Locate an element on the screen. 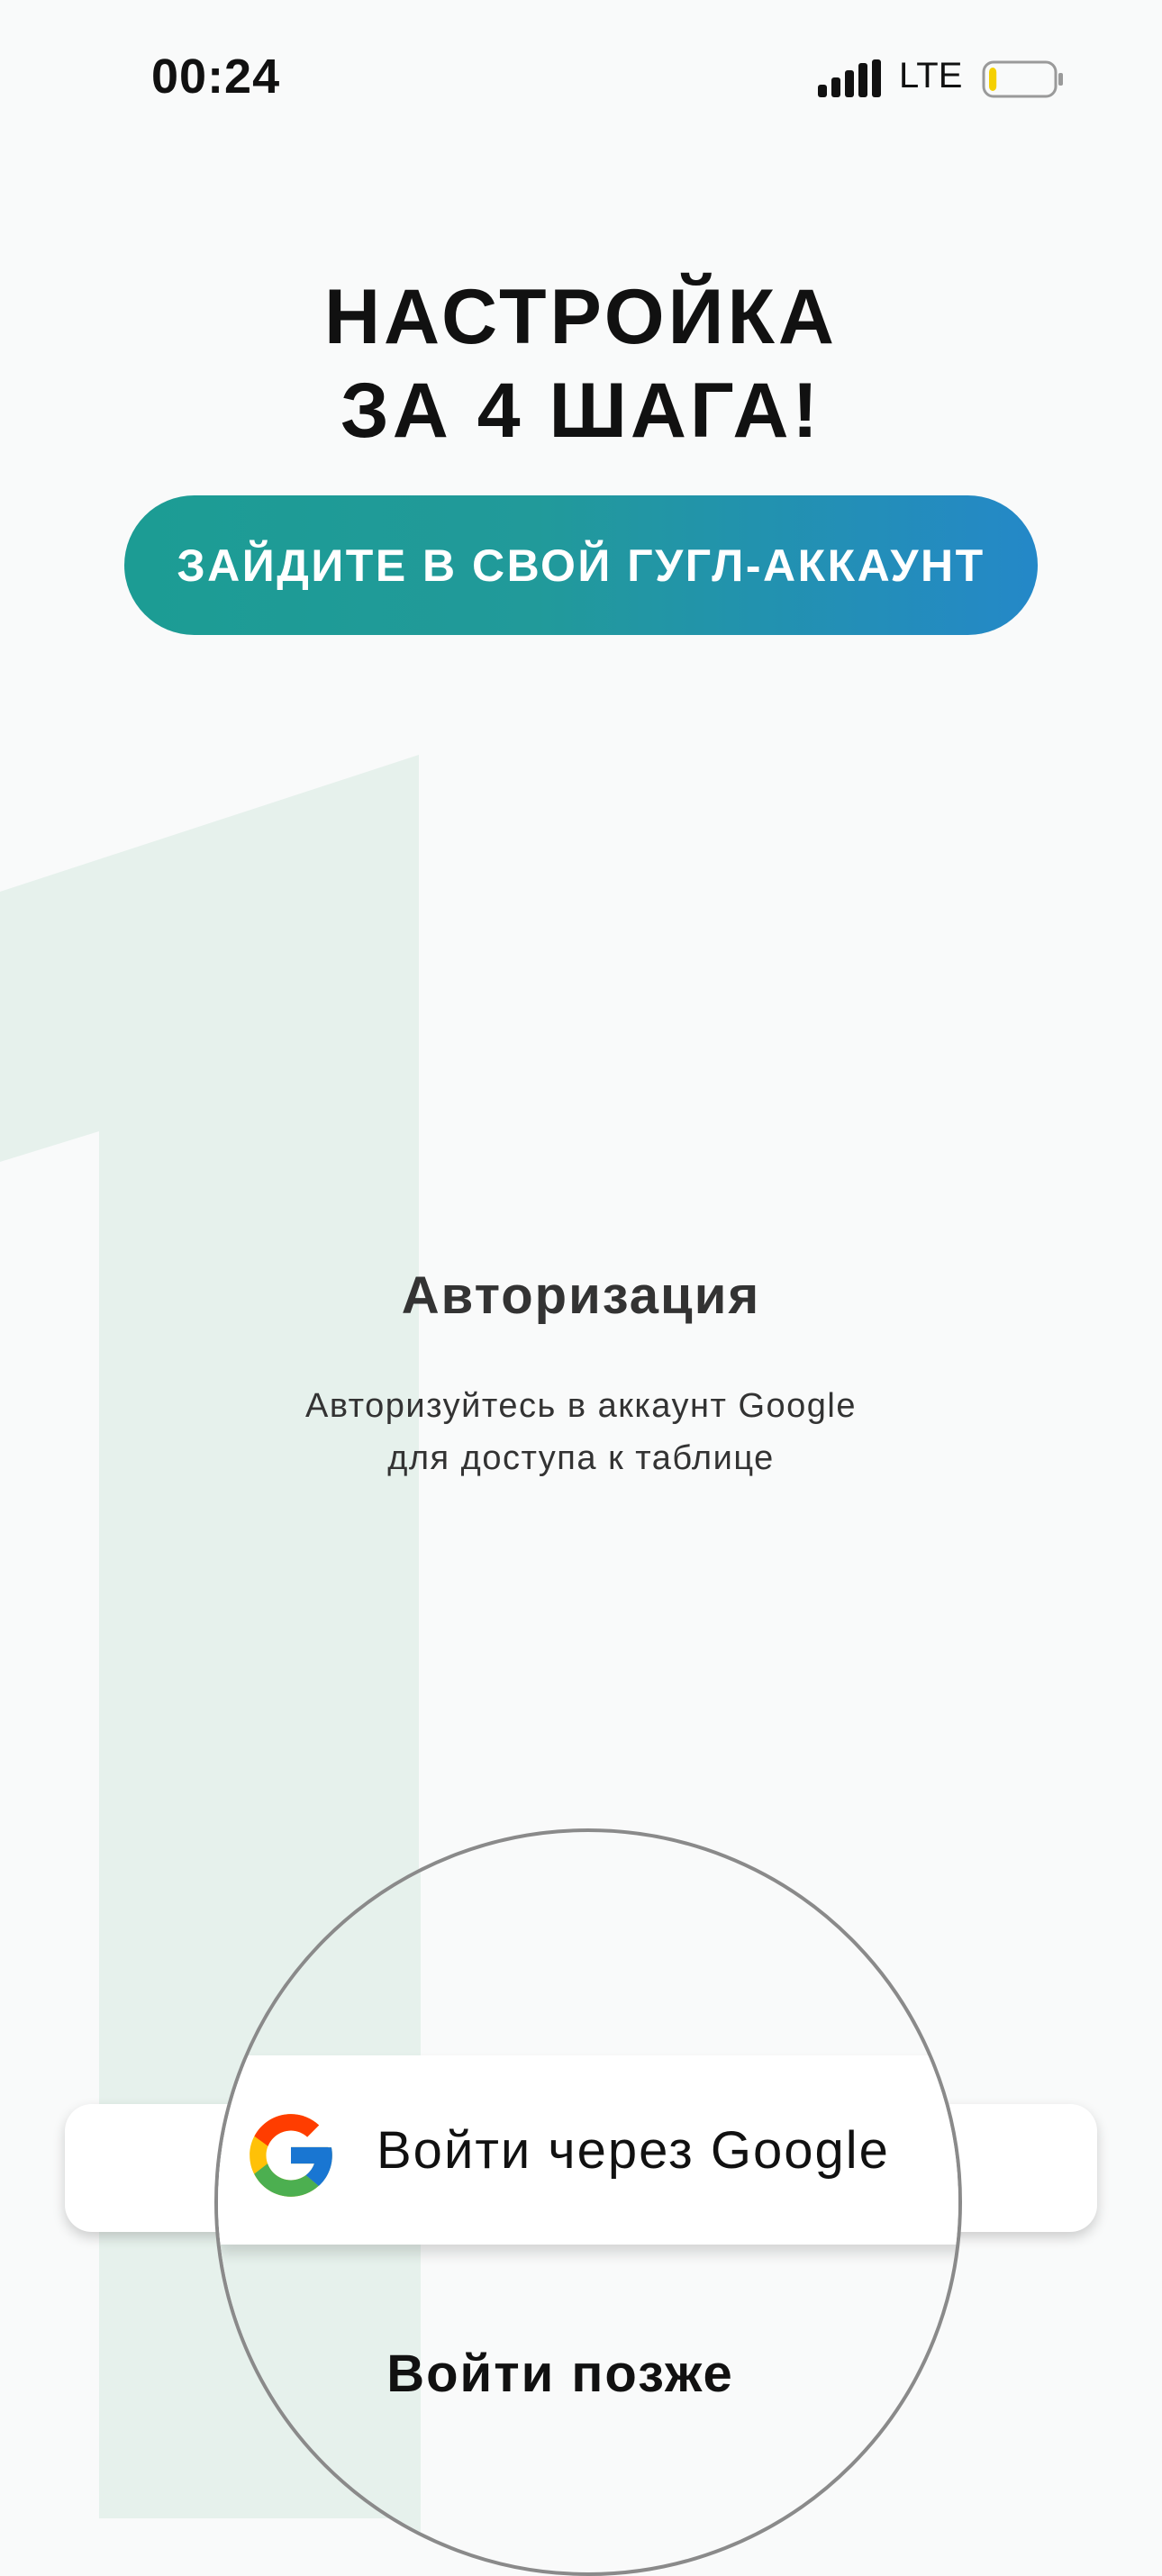  auth-description-line1: Авторизуйтесь в аккаунт Google is located at coordinates (580, 1406).